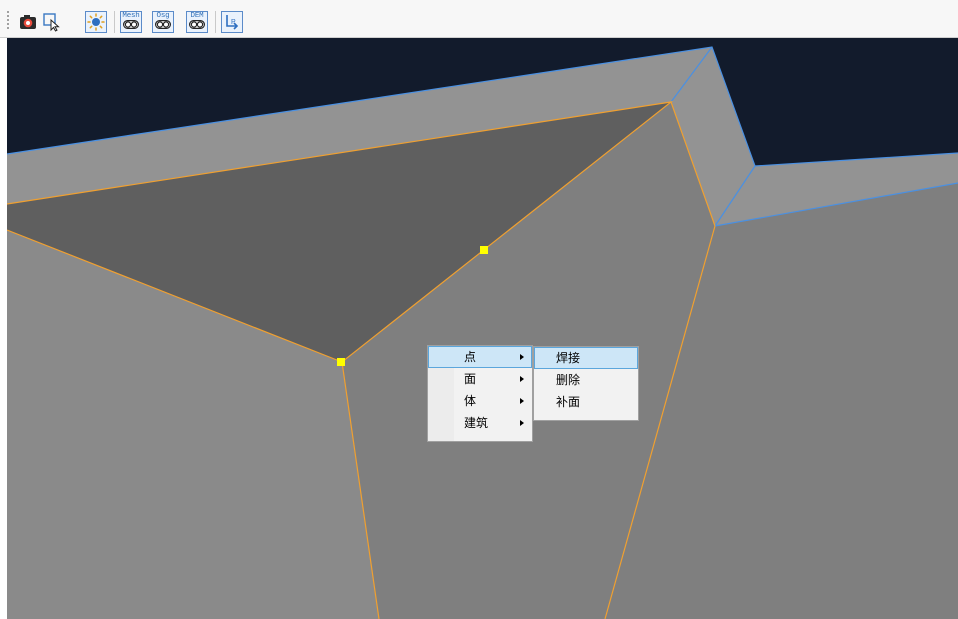  Describe the element at coordinates (28, 22) in the screenshot. I see `camera-icon` at that location.